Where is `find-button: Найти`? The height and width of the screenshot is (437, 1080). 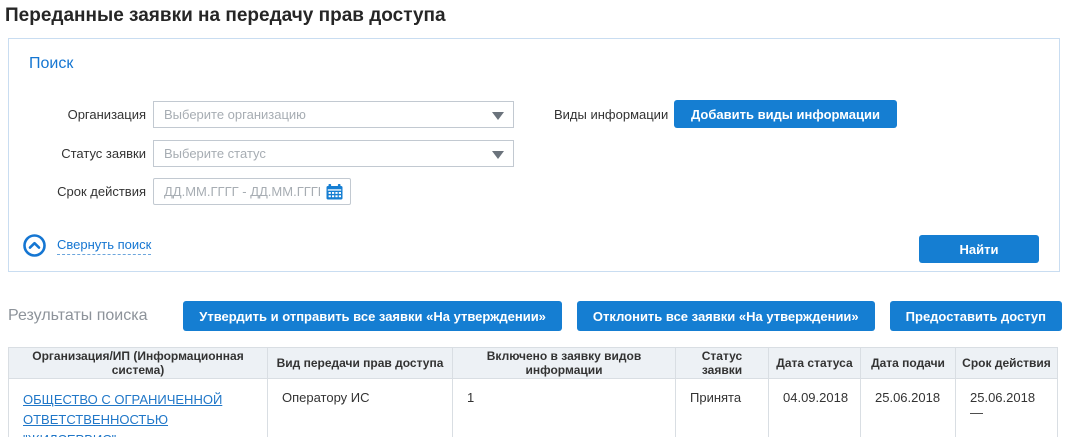 find-button: Найти is located at coordinates (979, 249).